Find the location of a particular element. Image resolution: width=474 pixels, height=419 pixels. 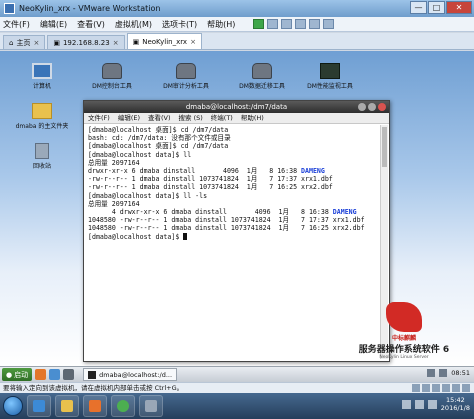

window-title: NeoKylin_xrx - VMware Workstation is located at coordinates (90, 8).